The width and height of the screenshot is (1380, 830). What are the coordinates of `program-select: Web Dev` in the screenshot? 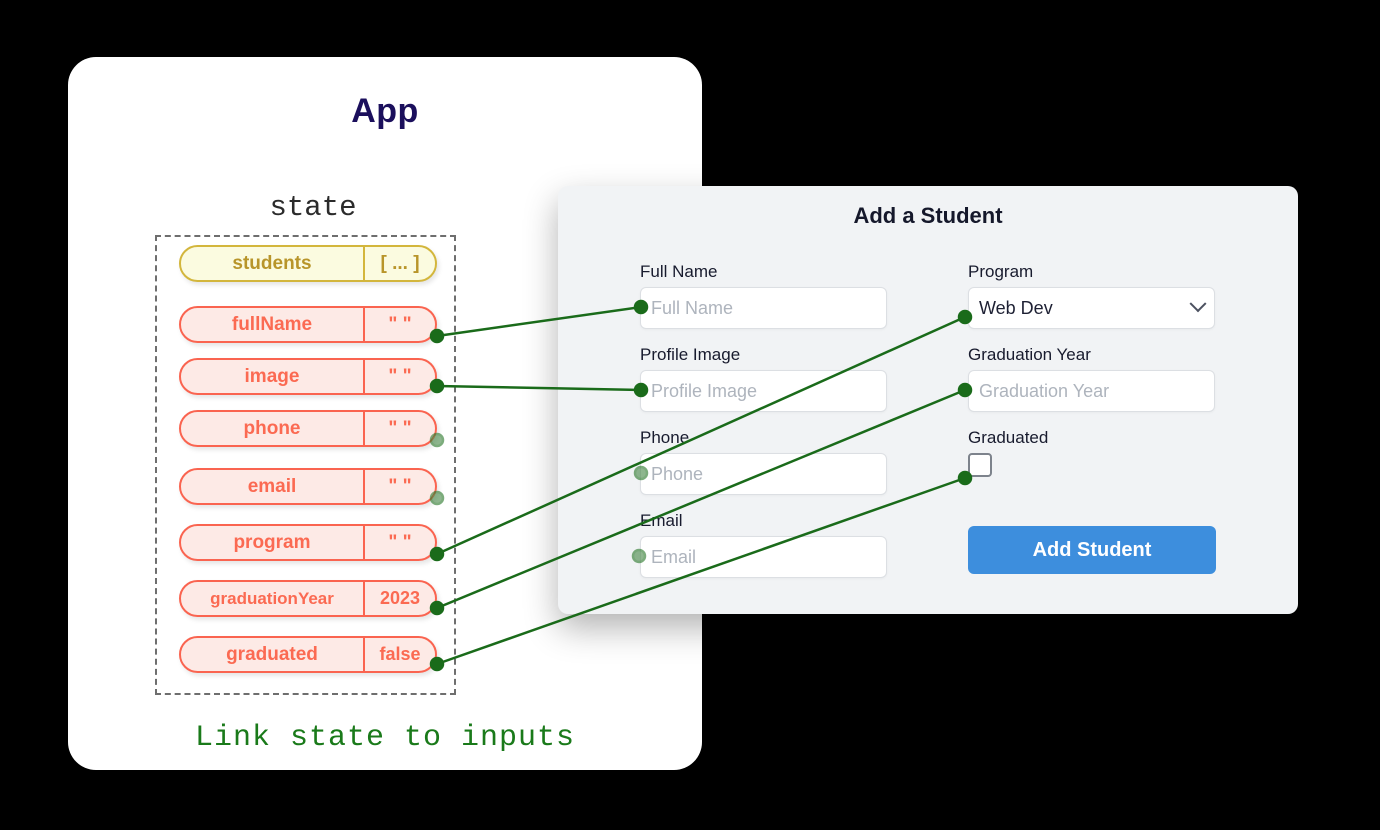 It's located at (1091, 308).